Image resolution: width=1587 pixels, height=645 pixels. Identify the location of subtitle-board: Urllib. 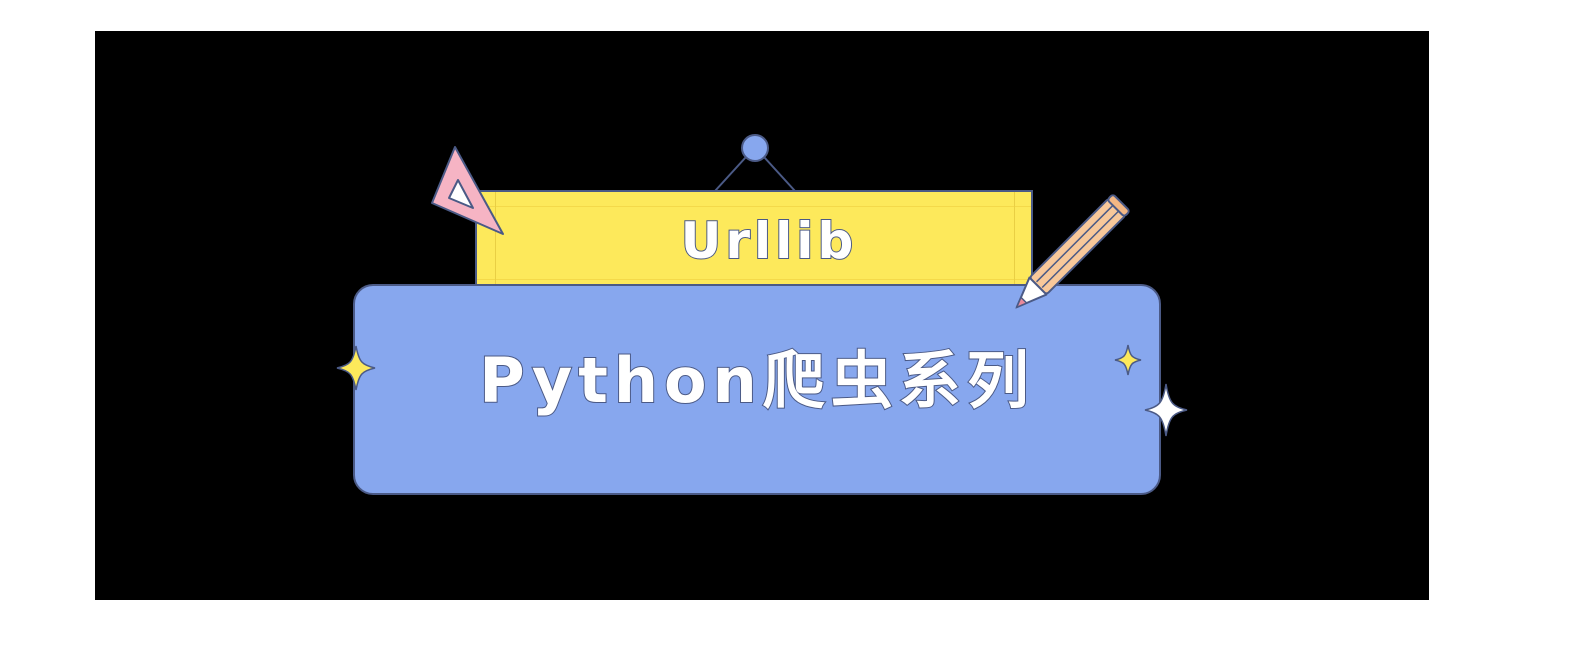
(754, 238).